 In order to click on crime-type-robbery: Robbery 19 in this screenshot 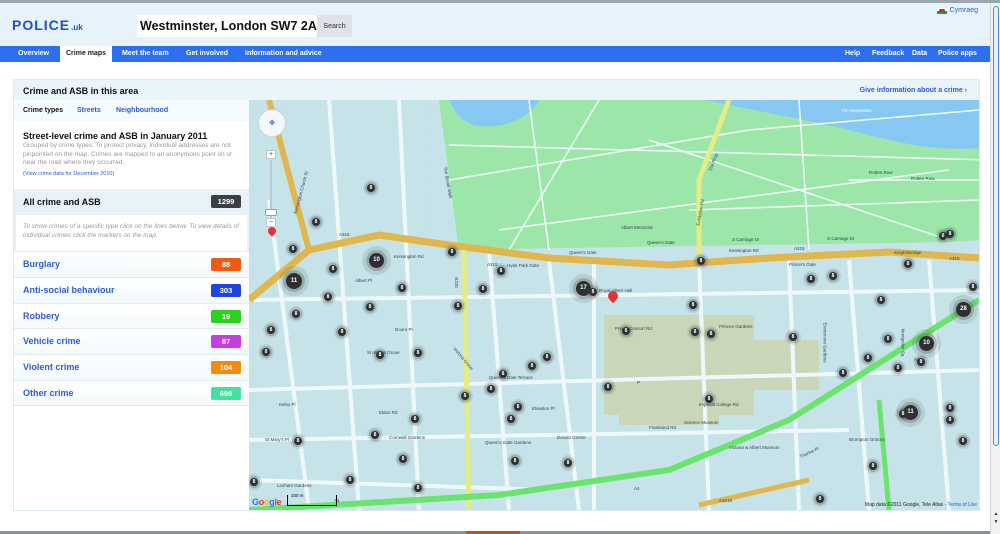, I will do `click(131, 316)`.